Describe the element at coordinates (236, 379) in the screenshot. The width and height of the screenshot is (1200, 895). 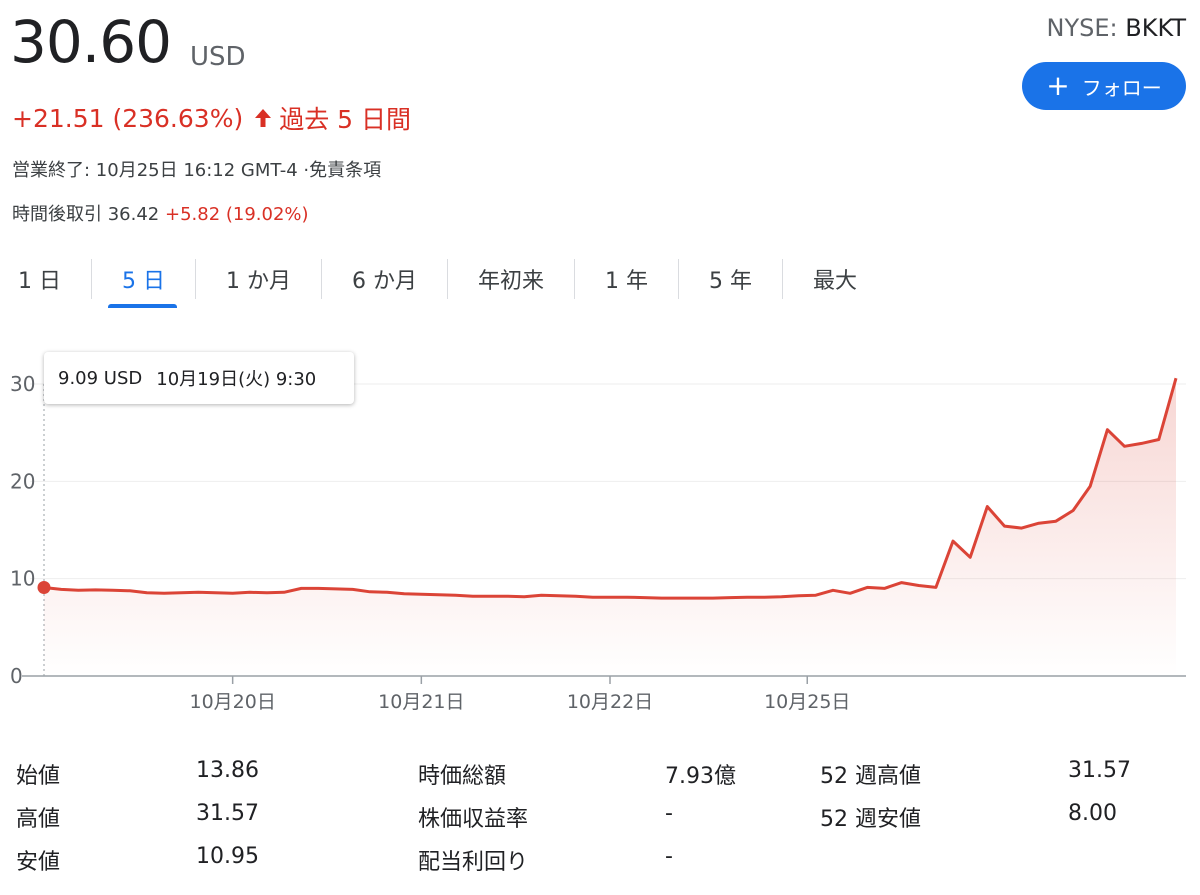
I see `tooltip-time: 10月19日(火) 9:30` at that location.